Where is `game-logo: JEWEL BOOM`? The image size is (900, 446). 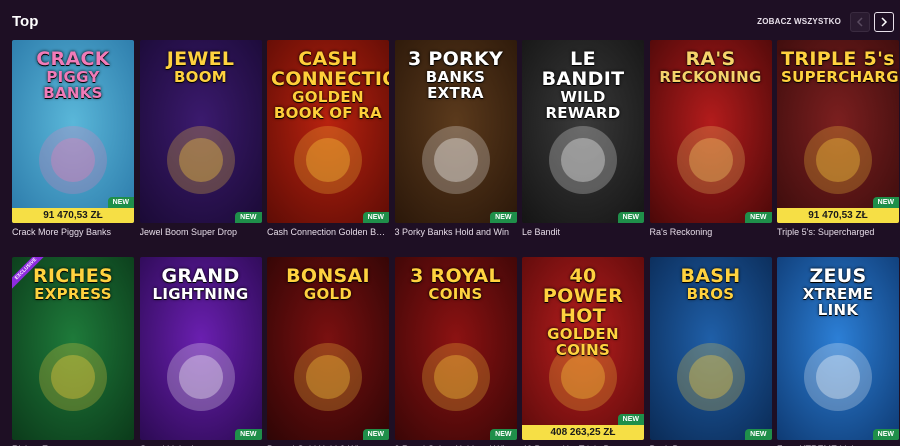 game-logo: JEWEL BOOM is located at coordinates (201, 67).